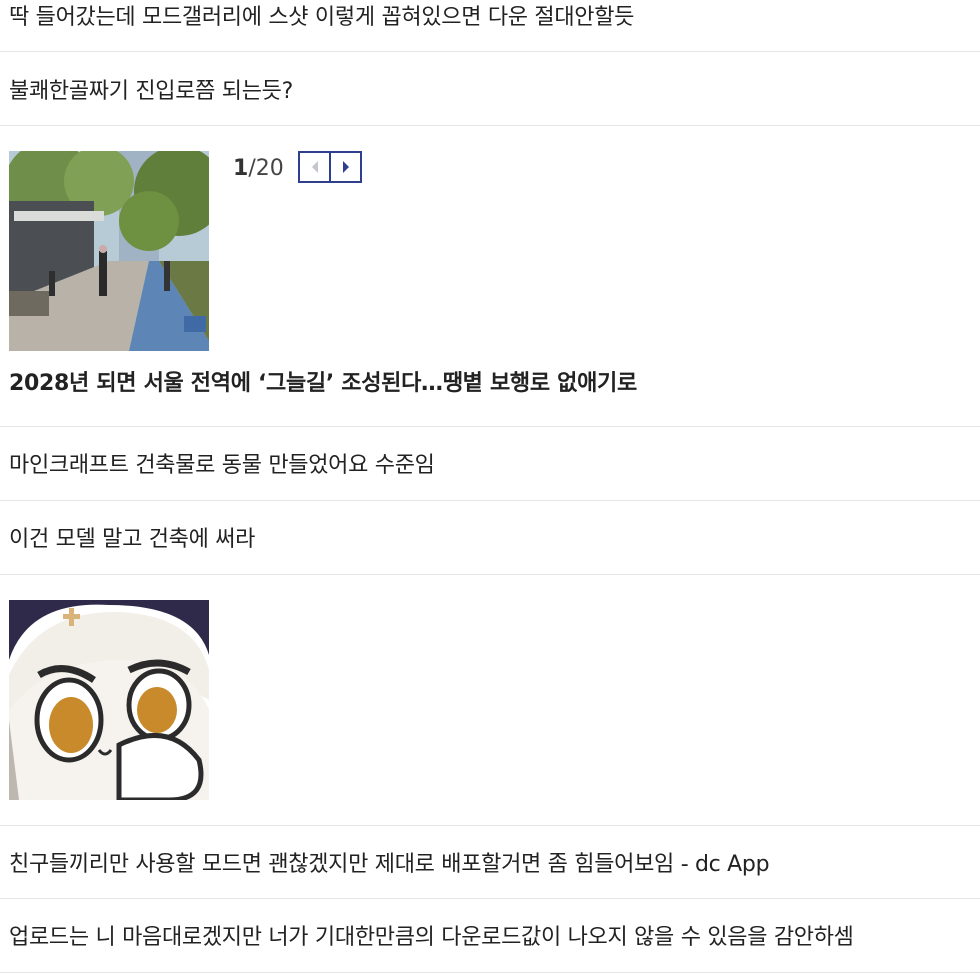 The height and width of the screenshot is (974, 980). I want to click on chibi-sticker-image, so click(109, 700).